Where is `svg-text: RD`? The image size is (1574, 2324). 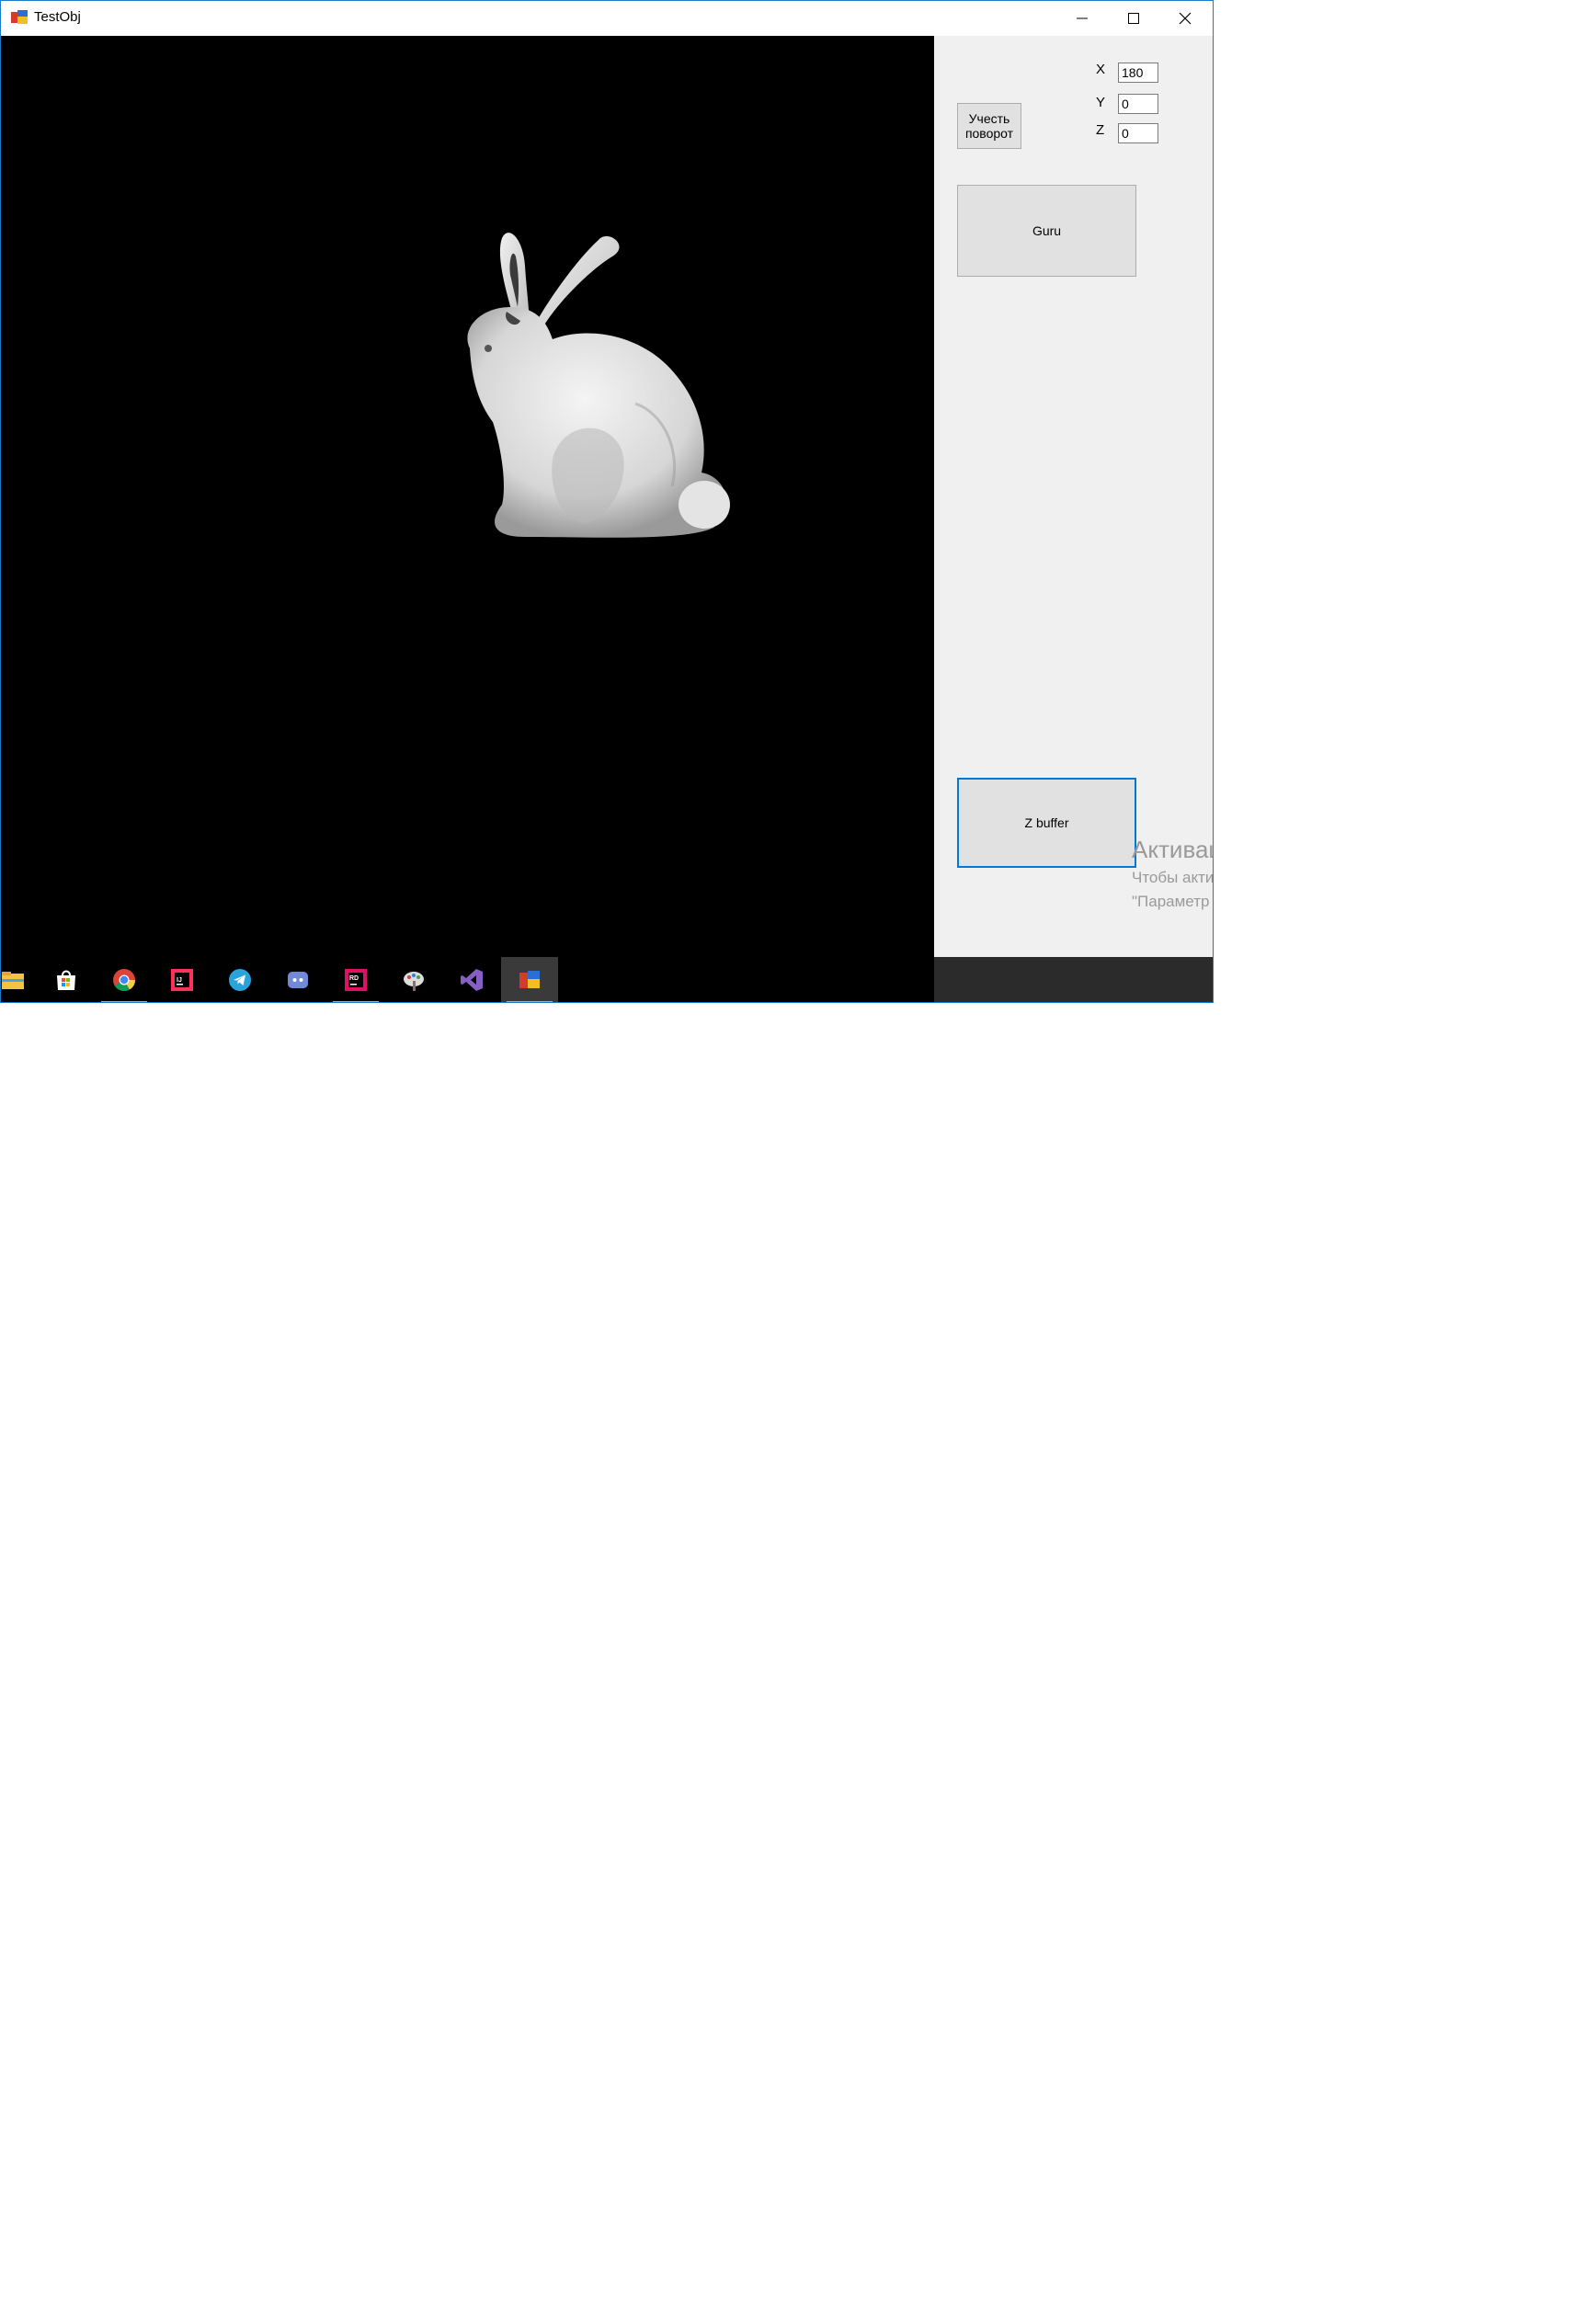 svg-text: RD is located at coordinates (354, 979).